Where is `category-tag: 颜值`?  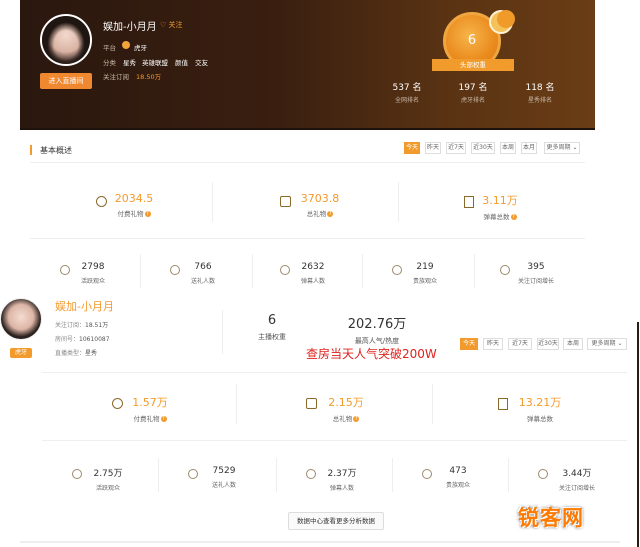 category-tag: 颜值 is located at coordinates (181, 62).